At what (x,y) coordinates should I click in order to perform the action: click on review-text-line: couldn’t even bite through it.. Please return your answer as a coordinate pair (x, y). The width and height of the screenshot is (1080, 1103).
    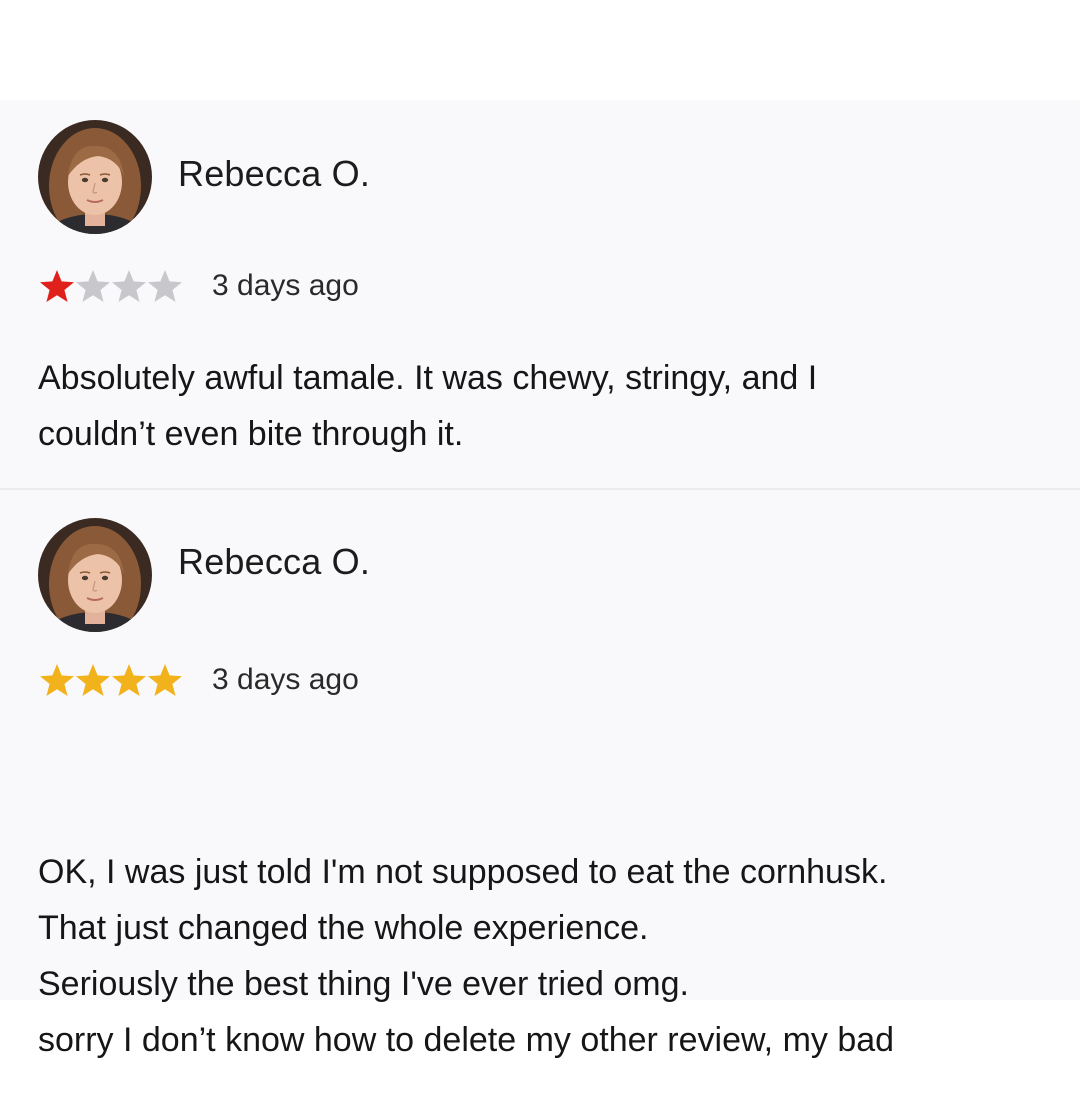
    Looking at the image, I should click on (251, 434).